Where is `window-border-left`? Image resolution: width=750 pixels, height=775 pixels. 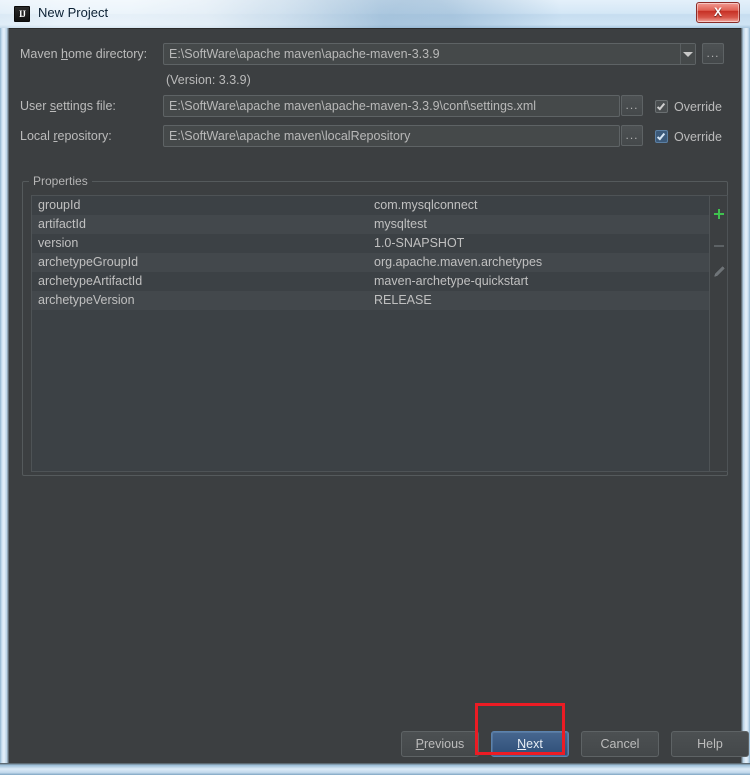
window-border-left is located at coordinates (4, 387).